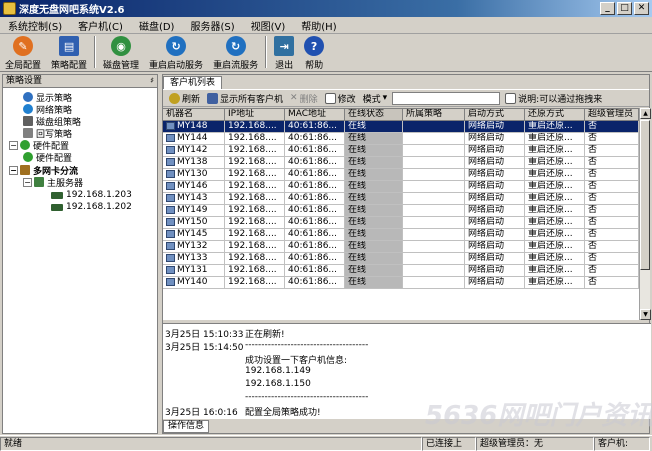 This screenshot has height=451, width=652. I want to click on show-all-clients-button: 显示所有客户机, so click(245, 98).